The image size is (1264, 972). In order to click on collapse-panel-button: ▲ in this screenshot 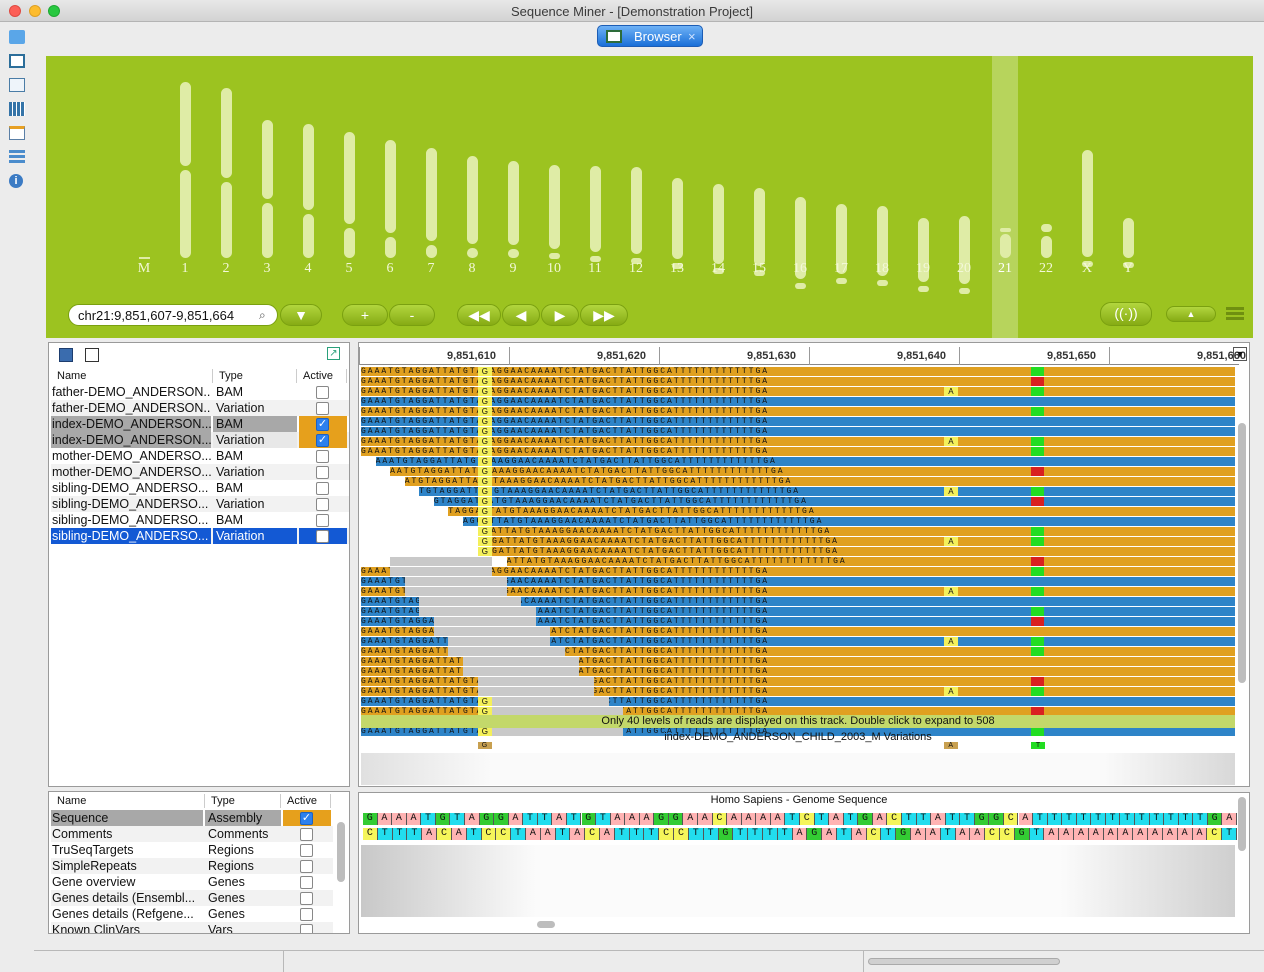, I will do `click(1191, 314)`.